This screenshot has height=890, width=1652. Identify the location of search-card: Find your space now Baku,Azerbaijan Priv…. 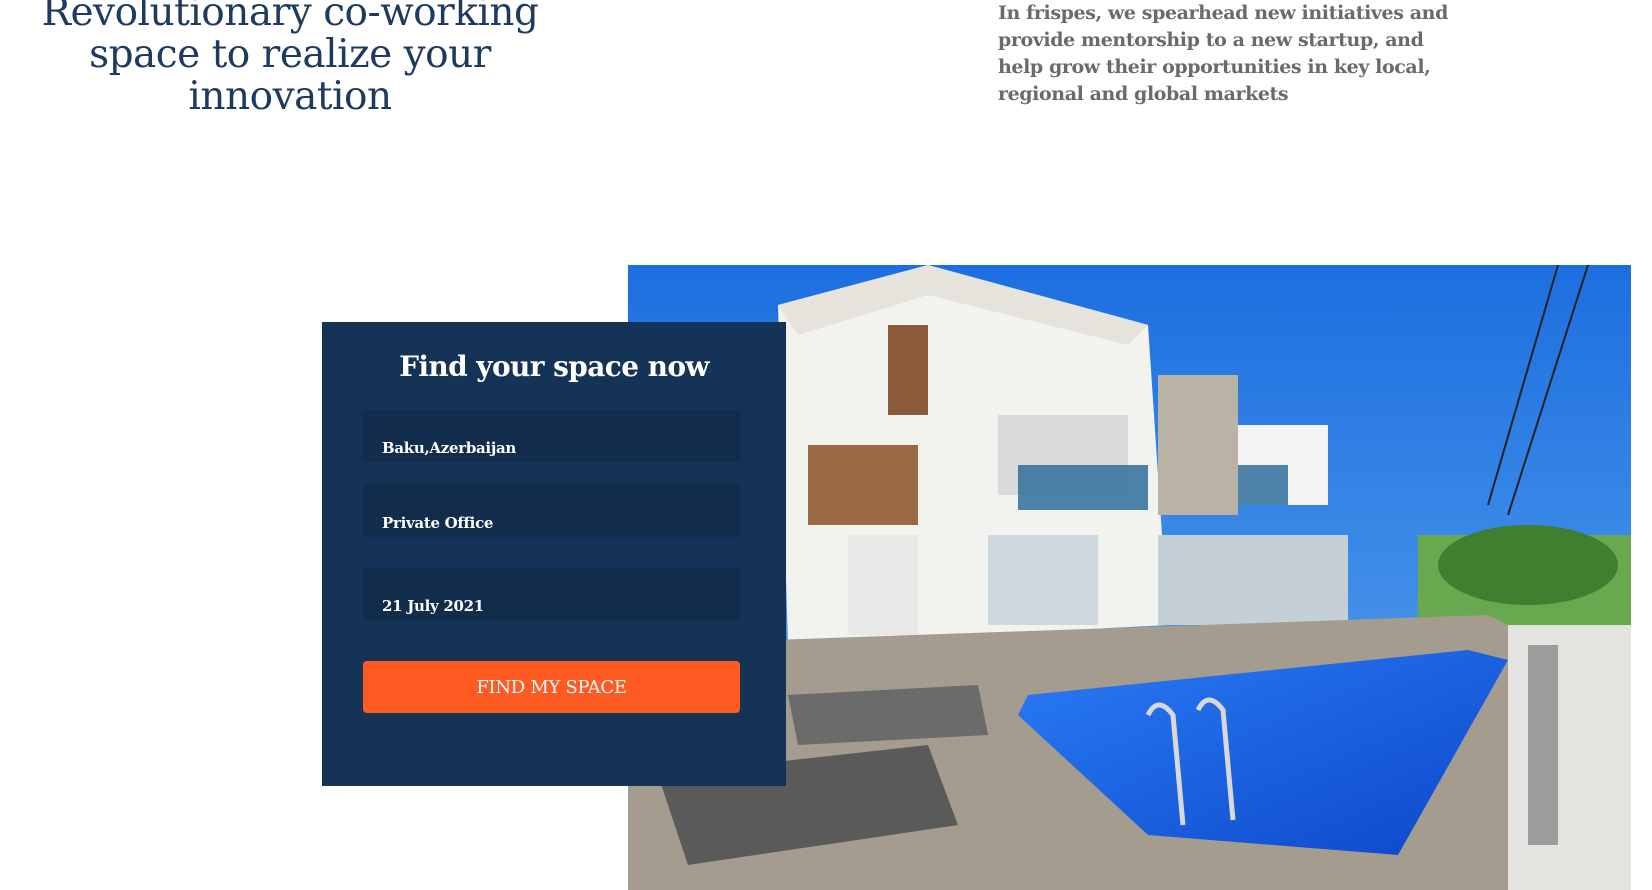
(554, 554).